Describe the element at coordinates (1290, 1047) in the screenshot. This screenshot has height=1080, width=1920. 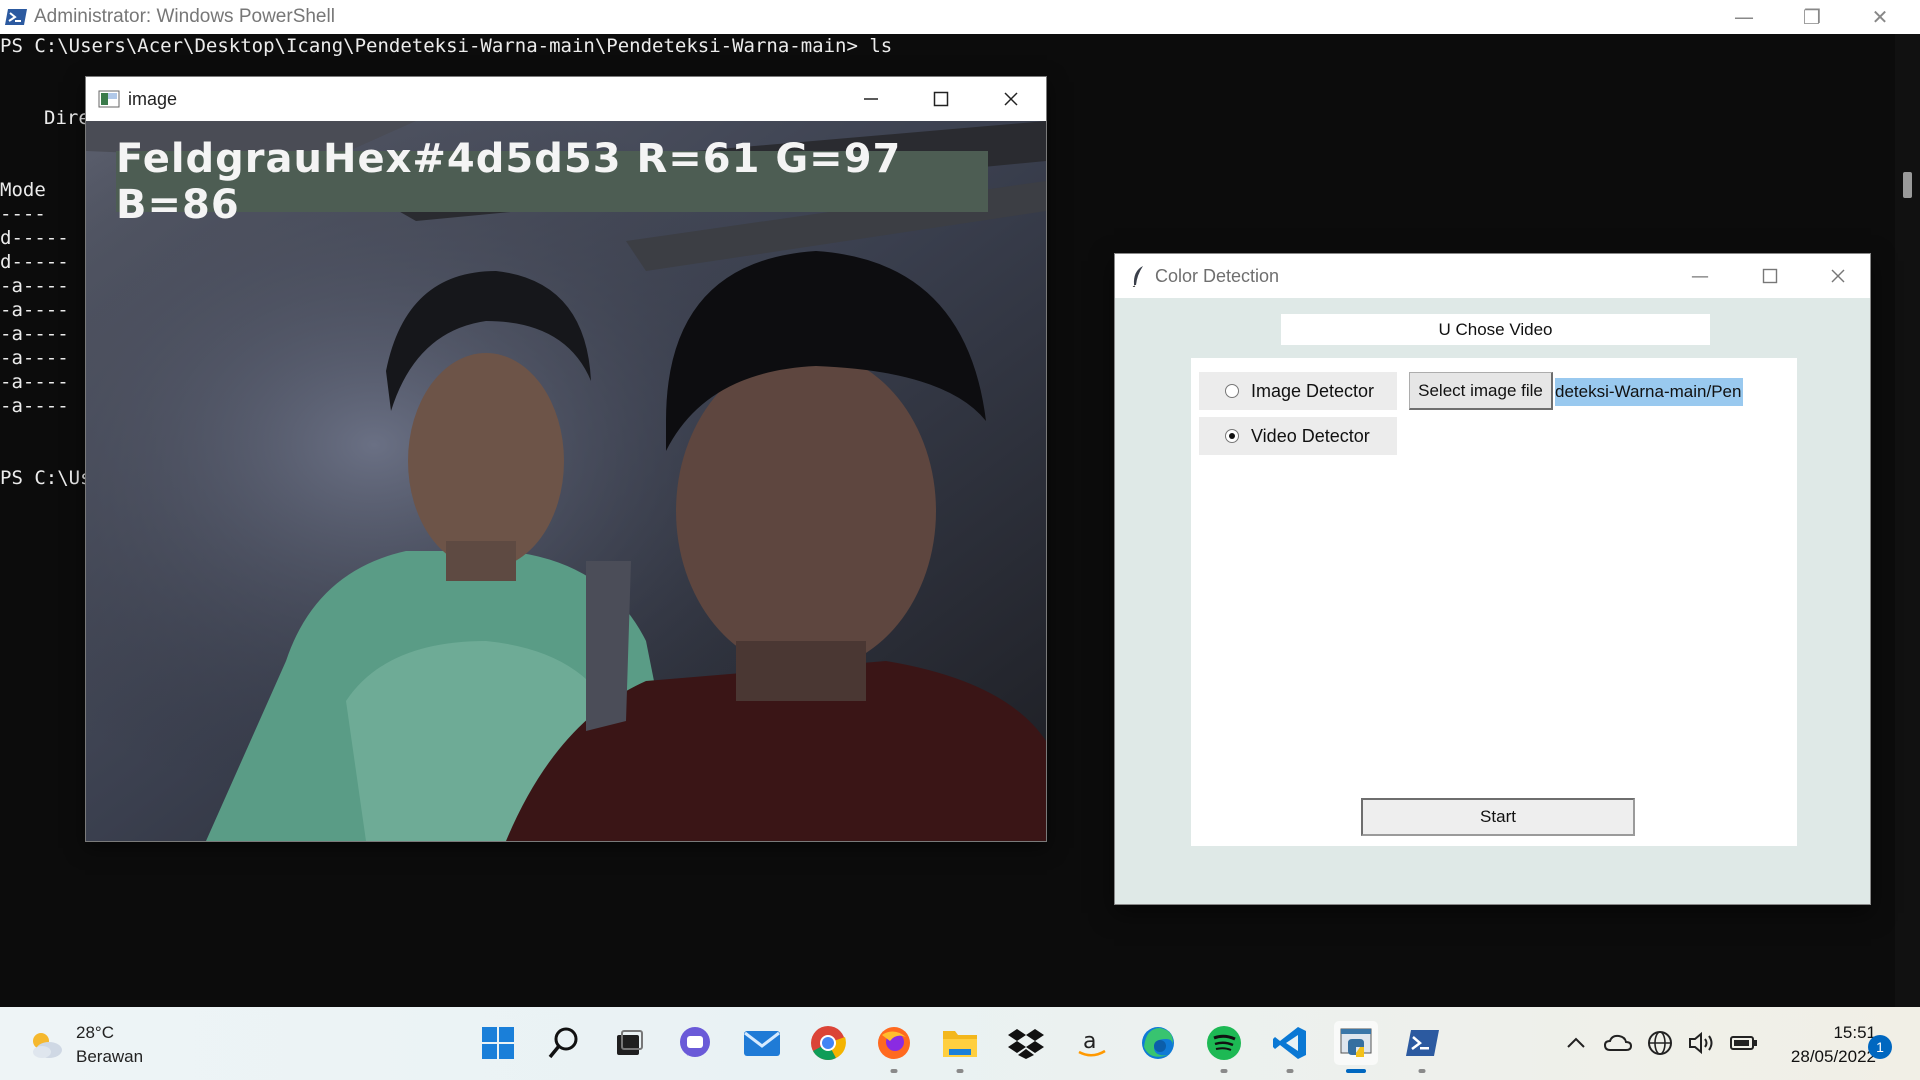
I see `vscode-button` at that location.